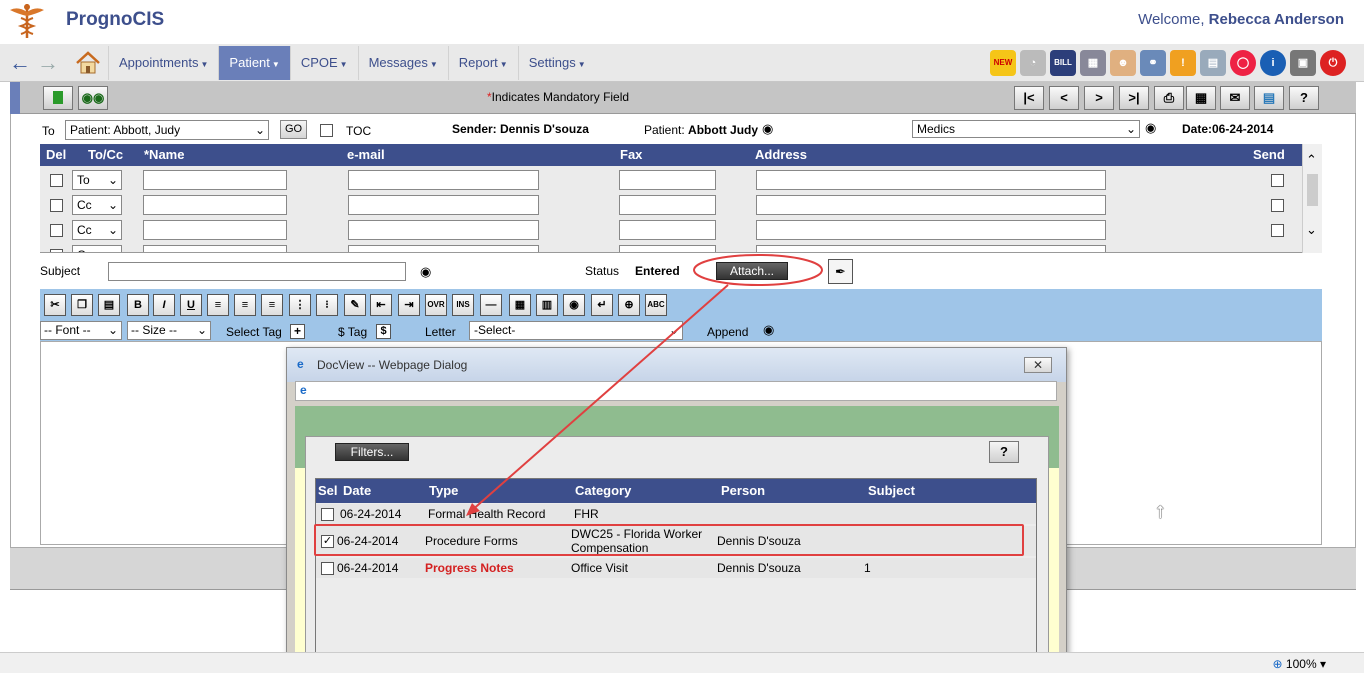 This screenshot has width=1364, height=673. What do you see at coordinates (164, 305) in the screenshot?
I see `format-i-button: I` at bounding box center [164, 305].